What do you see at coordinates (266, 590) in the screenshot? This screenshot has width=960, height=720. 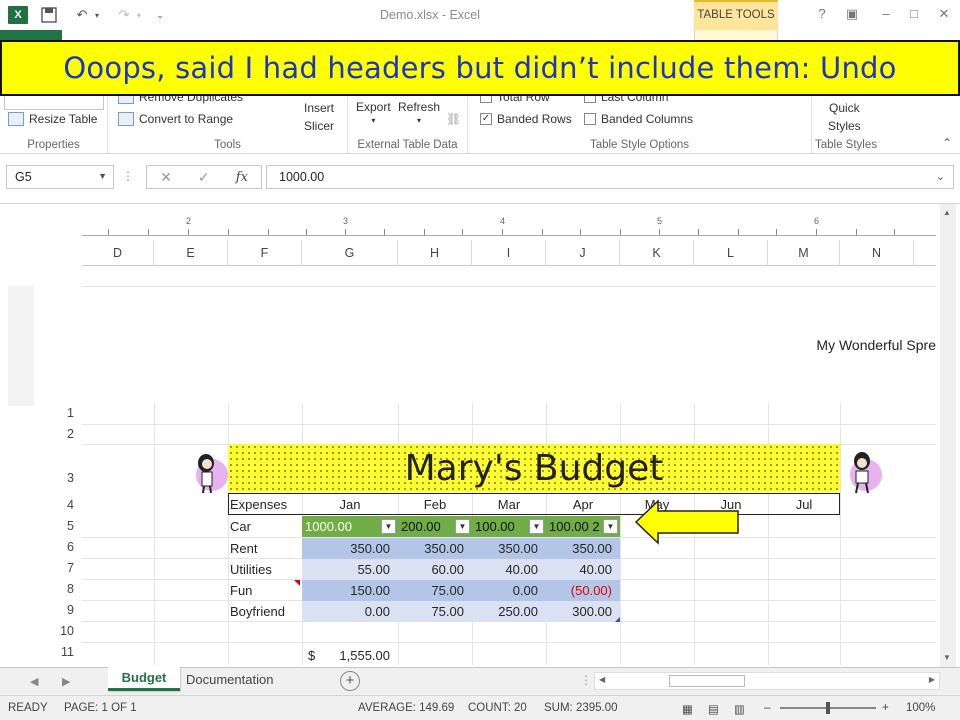 I see `row-label-fun: Fun` at bounding box center [266, 590].